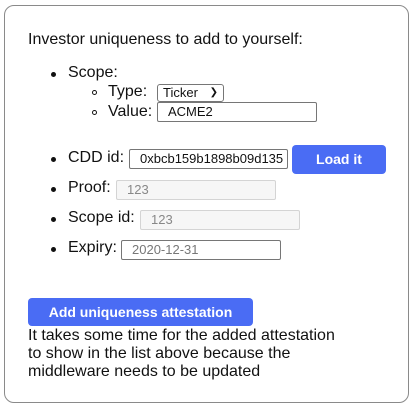 Image resolution: width=415 pixels, height=409 pixels. Describe the element at coordinates (92, 247) in the screenshot. I see `expiry-label: Expiry:` at that location.